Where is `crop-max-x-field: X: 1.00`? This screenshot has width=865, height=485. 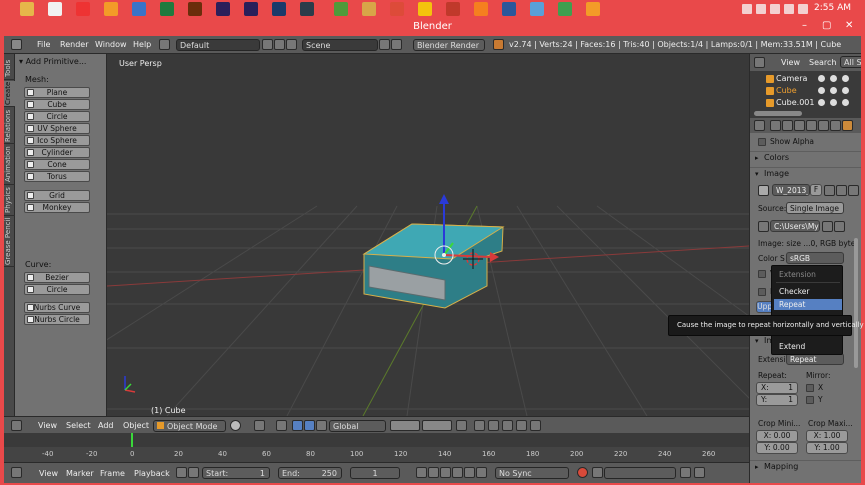
crop-max-x-field: X: 1.00 is located at coordinates (827, 436).